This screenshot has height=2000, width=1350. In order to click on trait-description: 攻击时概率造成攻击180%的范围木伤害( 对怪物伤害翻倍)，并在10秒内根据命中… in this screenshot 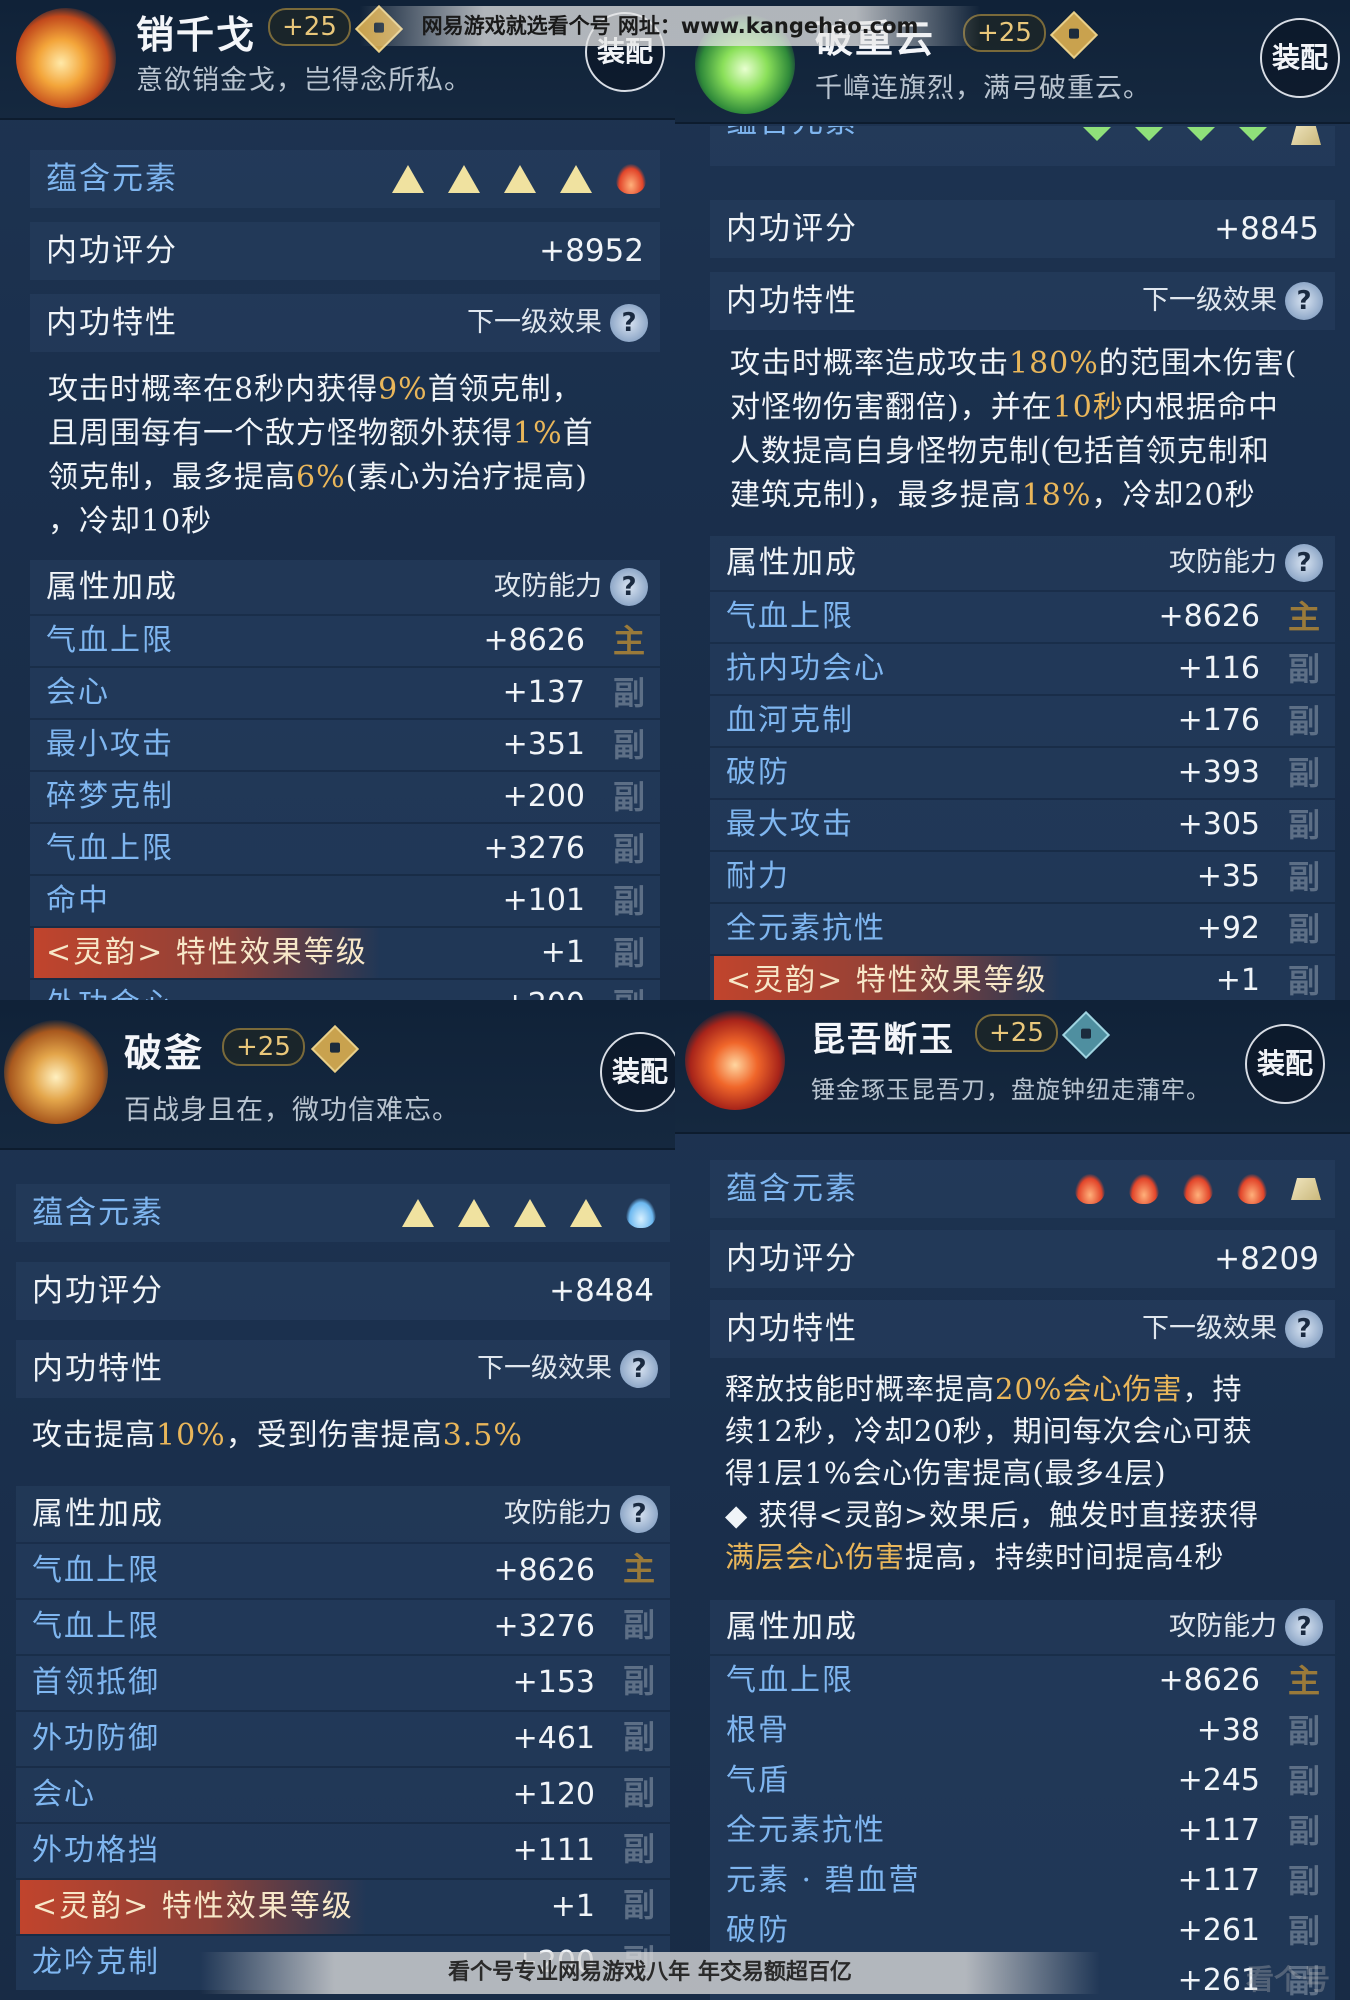, I will do `click(1035, 430)`.